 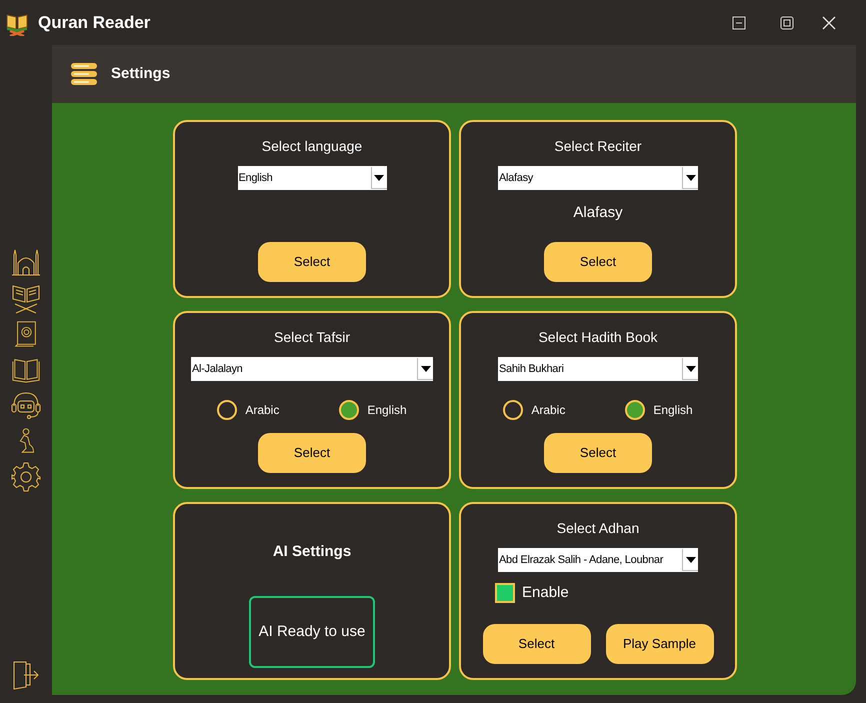 I want to click on section-heading: AI Settings, so click(x=312, y=552).